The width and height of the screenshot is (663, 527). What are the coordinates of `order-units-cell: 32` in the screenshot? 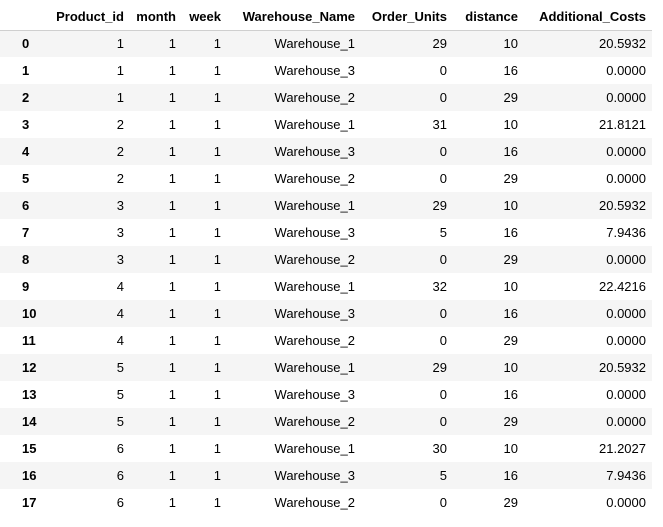 It's located at (439, 286).